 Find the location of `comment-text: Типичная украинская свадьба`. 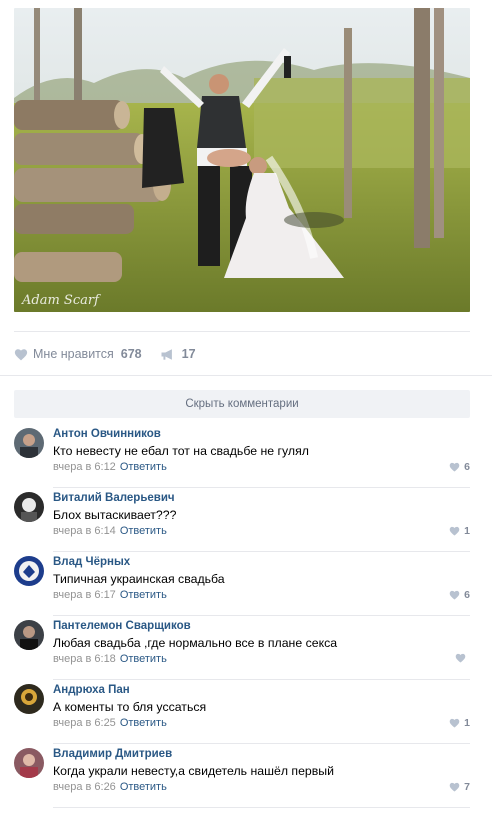

comment-text: Типичная украинская свадьба is located at coordinates (139, 579).